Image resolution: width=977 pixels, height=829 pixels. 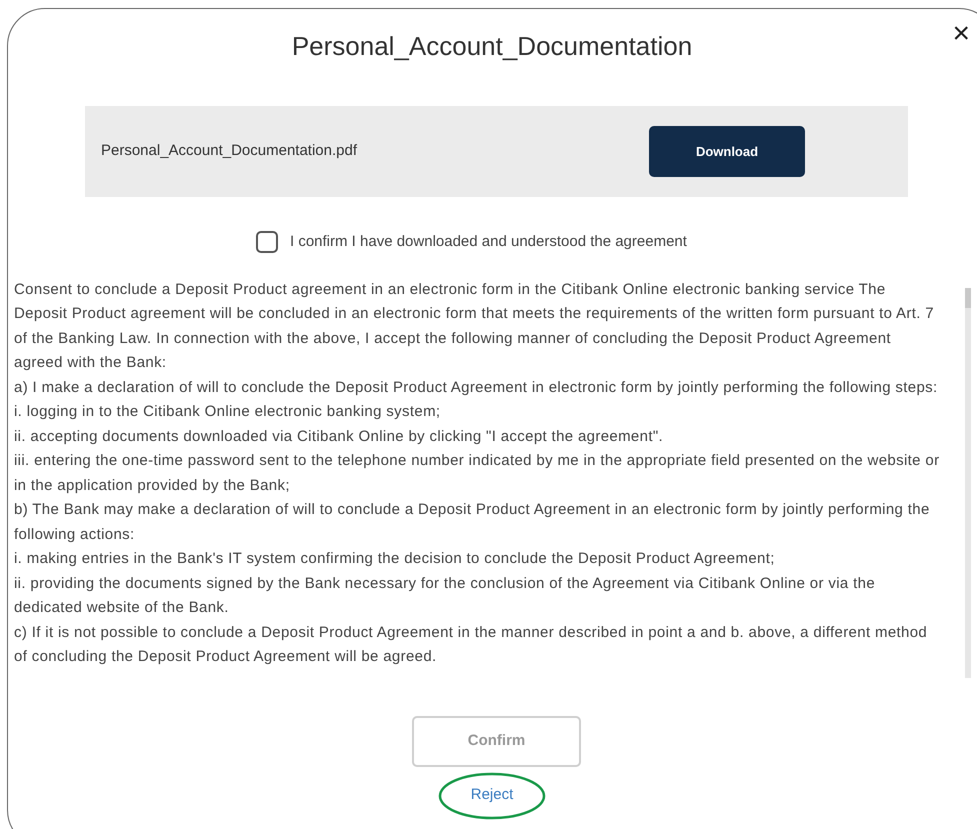 I want to click on checkbox, so click(x=267, y=242).